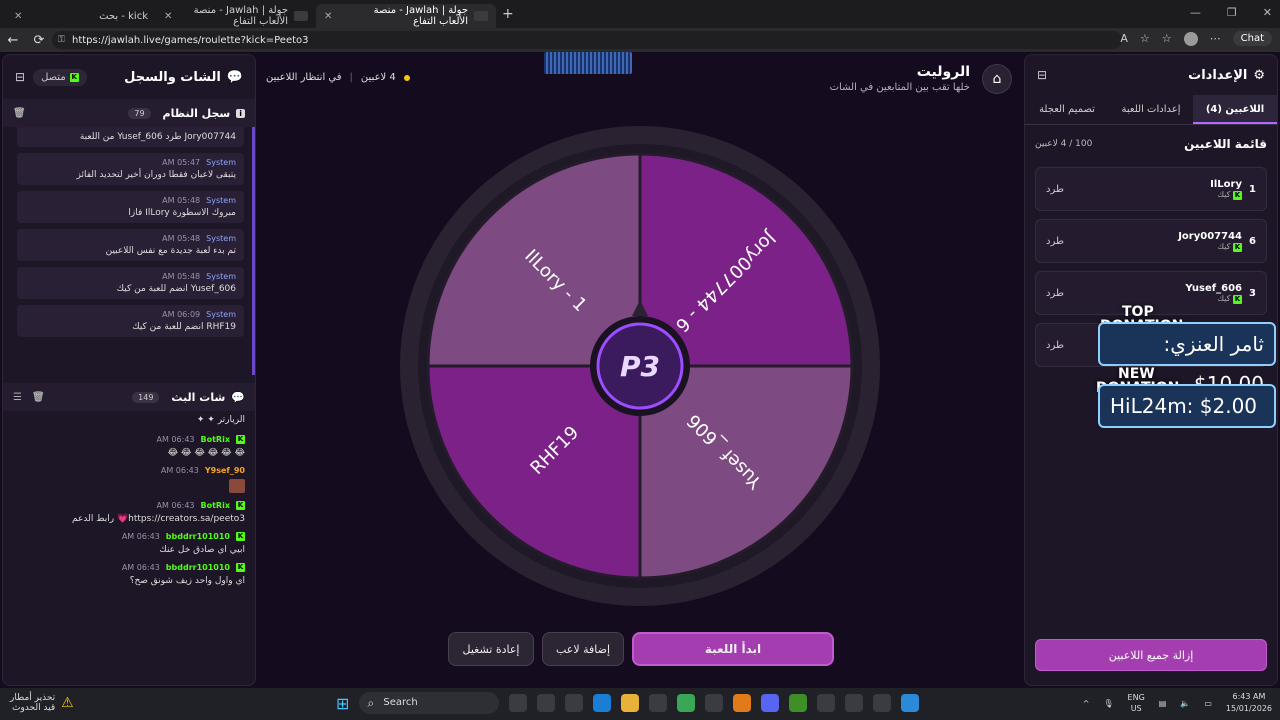 Image resolution: width=1280 pixels, height=720 pixels. I want to click on settings-tabs: اللاعبين (4) إعدادات اللعبة تصميم العجلة, so click(1151, 110).